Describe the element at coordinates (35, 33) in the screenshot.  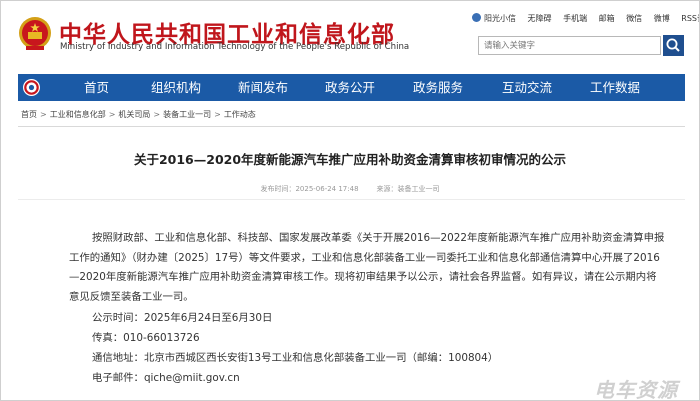
I see `national-emblem-icon` at that location.